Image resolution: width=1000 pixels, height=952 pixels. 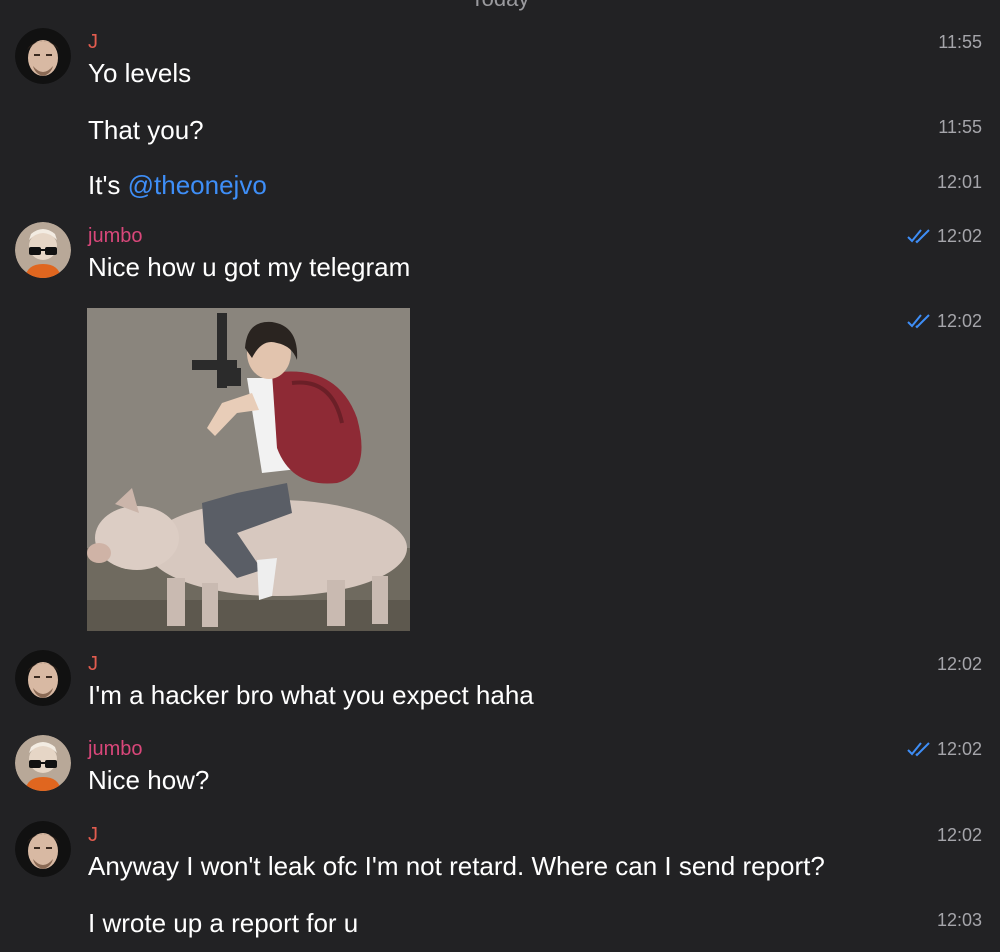 What do you see at coordinates (149, 780) in the screenshot?
I see `message-text: Nice how?` at bounding box center [149, 780].